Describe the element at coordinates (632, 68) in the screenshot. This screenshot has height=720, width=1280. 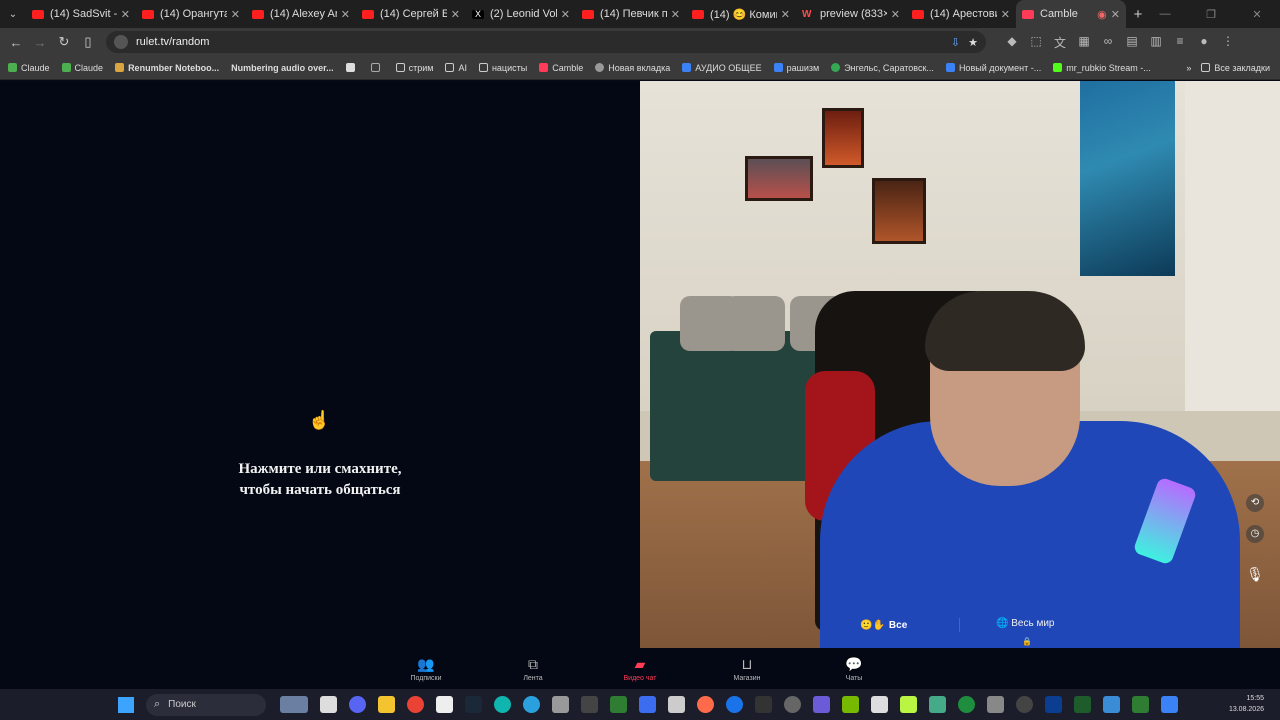
I see `bookmark-item: Новая вкладка` at that location.